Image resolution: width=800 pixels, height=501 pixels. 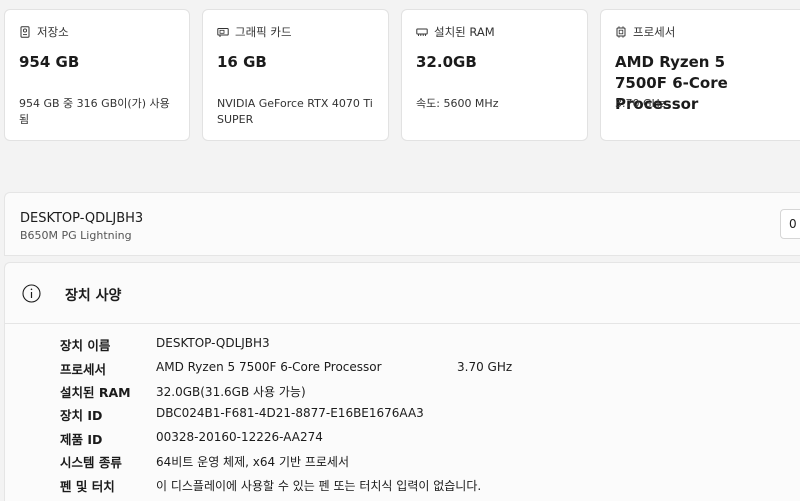 What do you see at coordinates (621, 32) in the screenshot?
I see `processor-icon` at bounding box center [621, 32].